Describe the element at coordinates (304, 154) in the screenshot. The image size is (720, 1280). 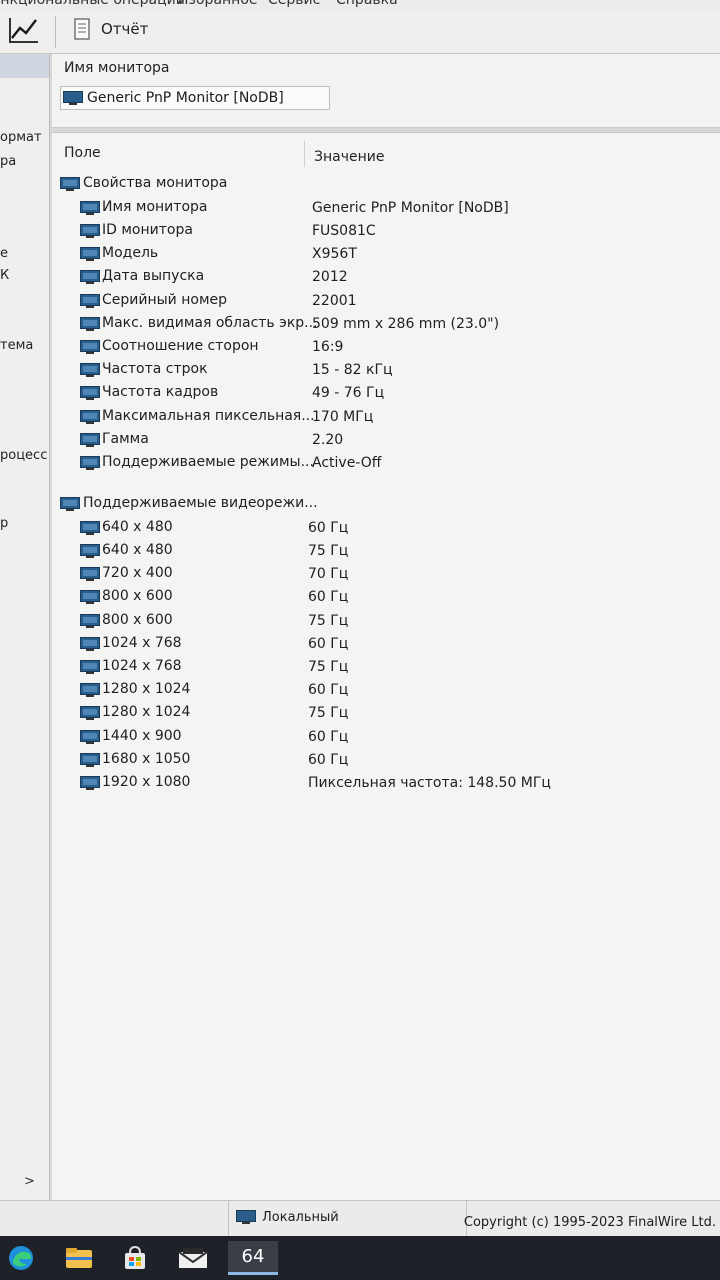
I see `column-separator` at that location.